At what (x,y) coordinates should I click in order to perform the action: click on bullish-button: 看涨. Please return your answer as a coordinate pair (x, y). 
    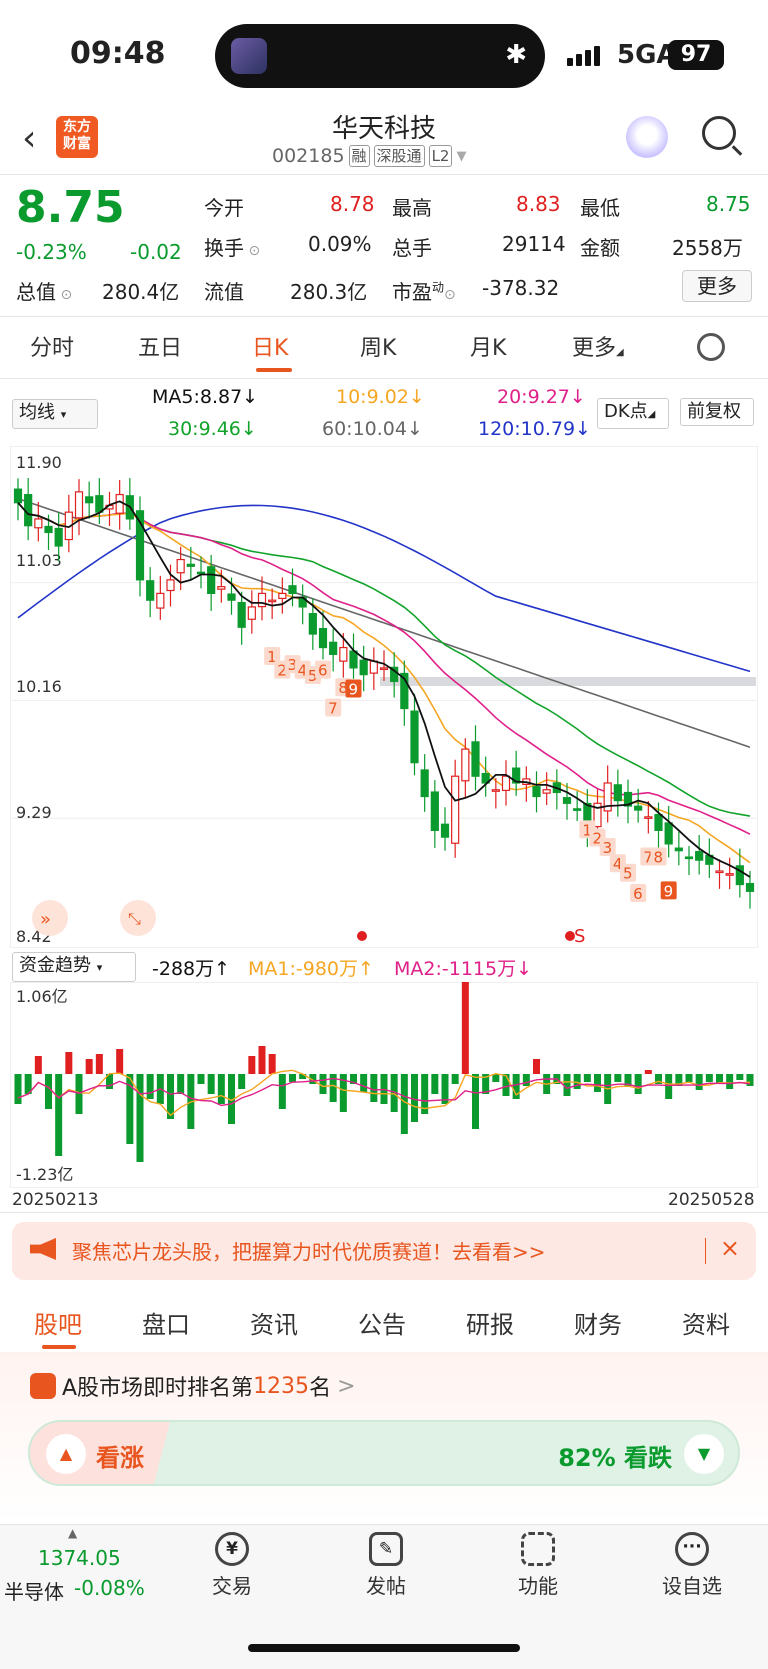
    Looking at the image, I should click on (120, 1455).